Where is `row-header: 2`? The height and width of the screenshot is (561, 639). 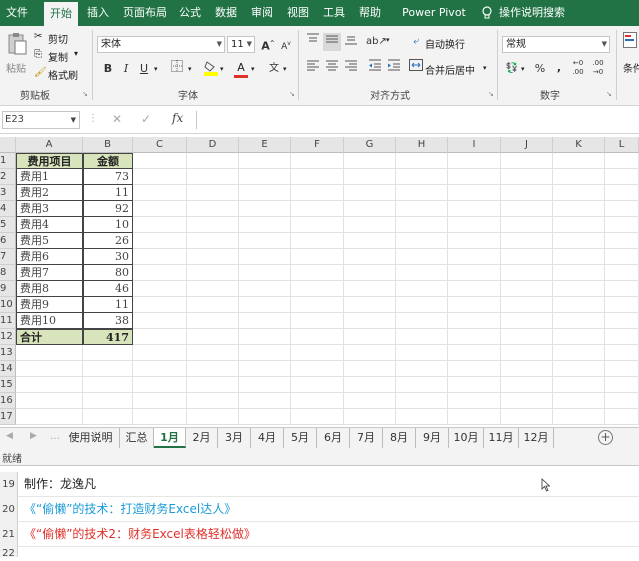
row-header: 2 is located at coordinates (8, 177).